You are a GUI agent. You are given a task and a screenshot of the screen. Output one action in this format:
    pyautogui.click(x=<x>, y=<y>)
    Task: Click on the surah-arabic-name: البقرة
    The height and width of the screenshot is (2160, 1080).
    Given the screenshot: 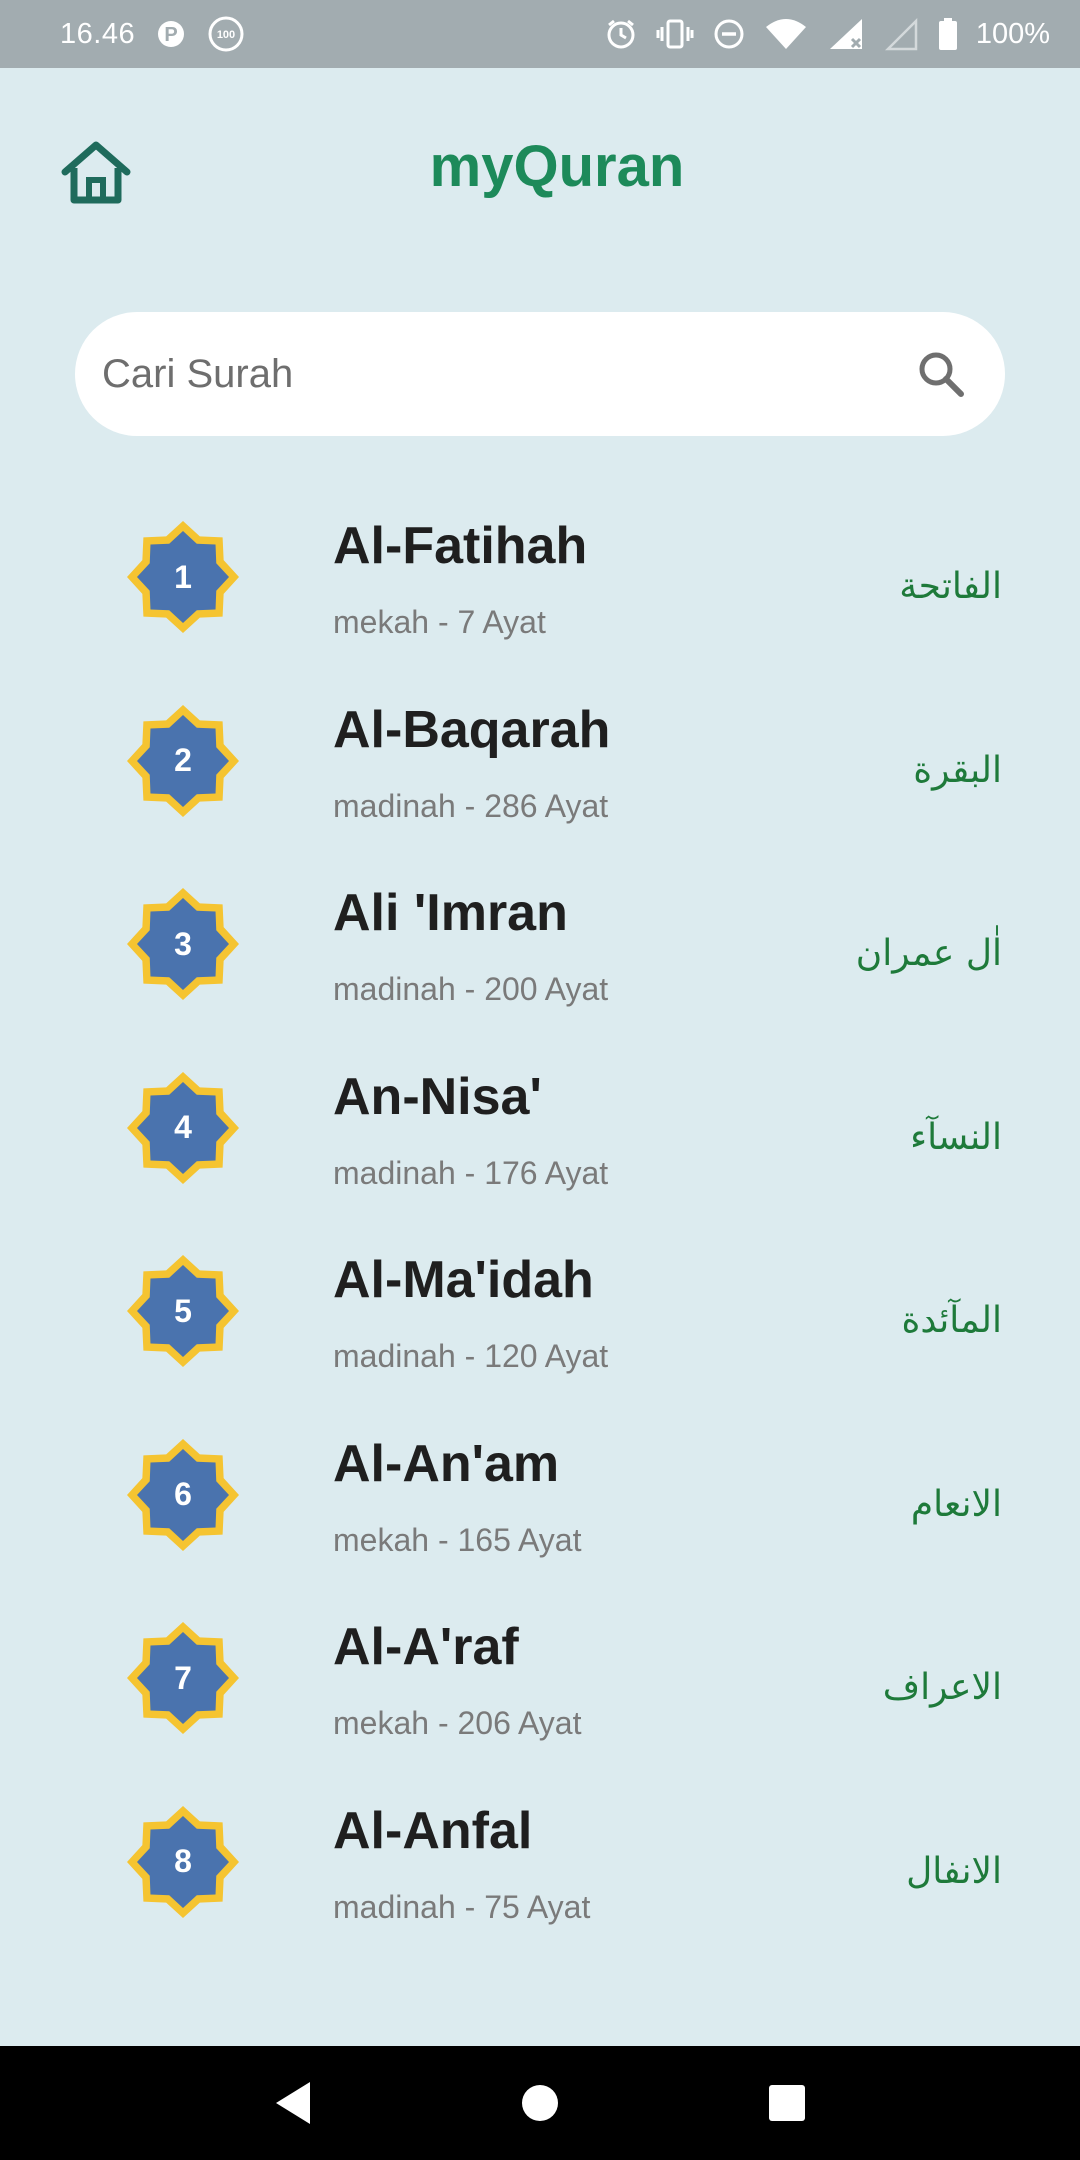 What is the action you would take?
    pyautogui.click(x=957, y=770)
    